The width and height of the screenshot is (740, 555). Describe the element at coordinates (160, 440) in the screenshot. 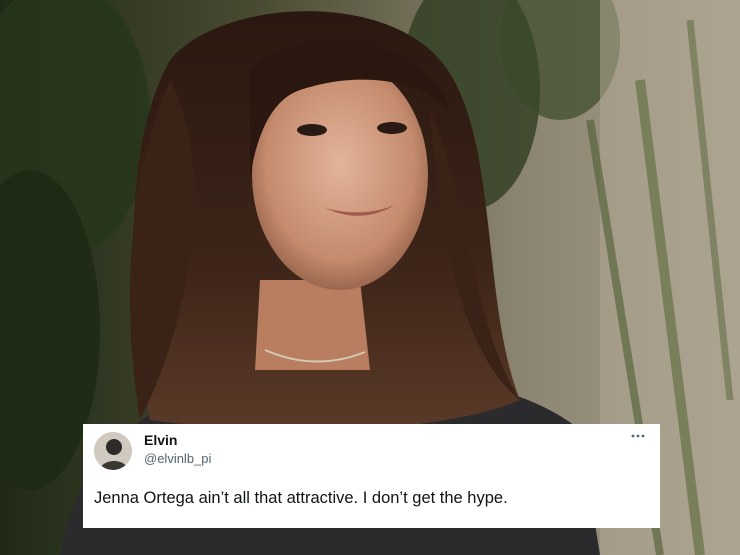

I see `display-name: Elvin` at that location.